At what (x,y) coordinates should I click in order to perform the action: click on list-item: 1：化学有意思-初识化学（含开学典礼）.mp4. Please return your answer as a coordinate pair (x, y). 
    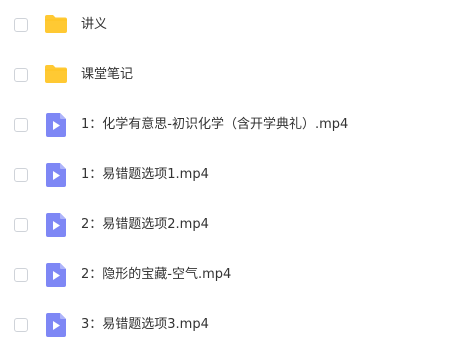
    Looking at the image, I should click on (234, 125).